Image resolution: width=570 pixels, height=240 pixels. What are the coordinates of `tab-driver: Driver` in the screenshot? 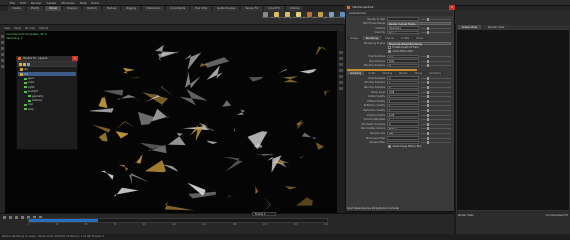 It's located at (420, 38).